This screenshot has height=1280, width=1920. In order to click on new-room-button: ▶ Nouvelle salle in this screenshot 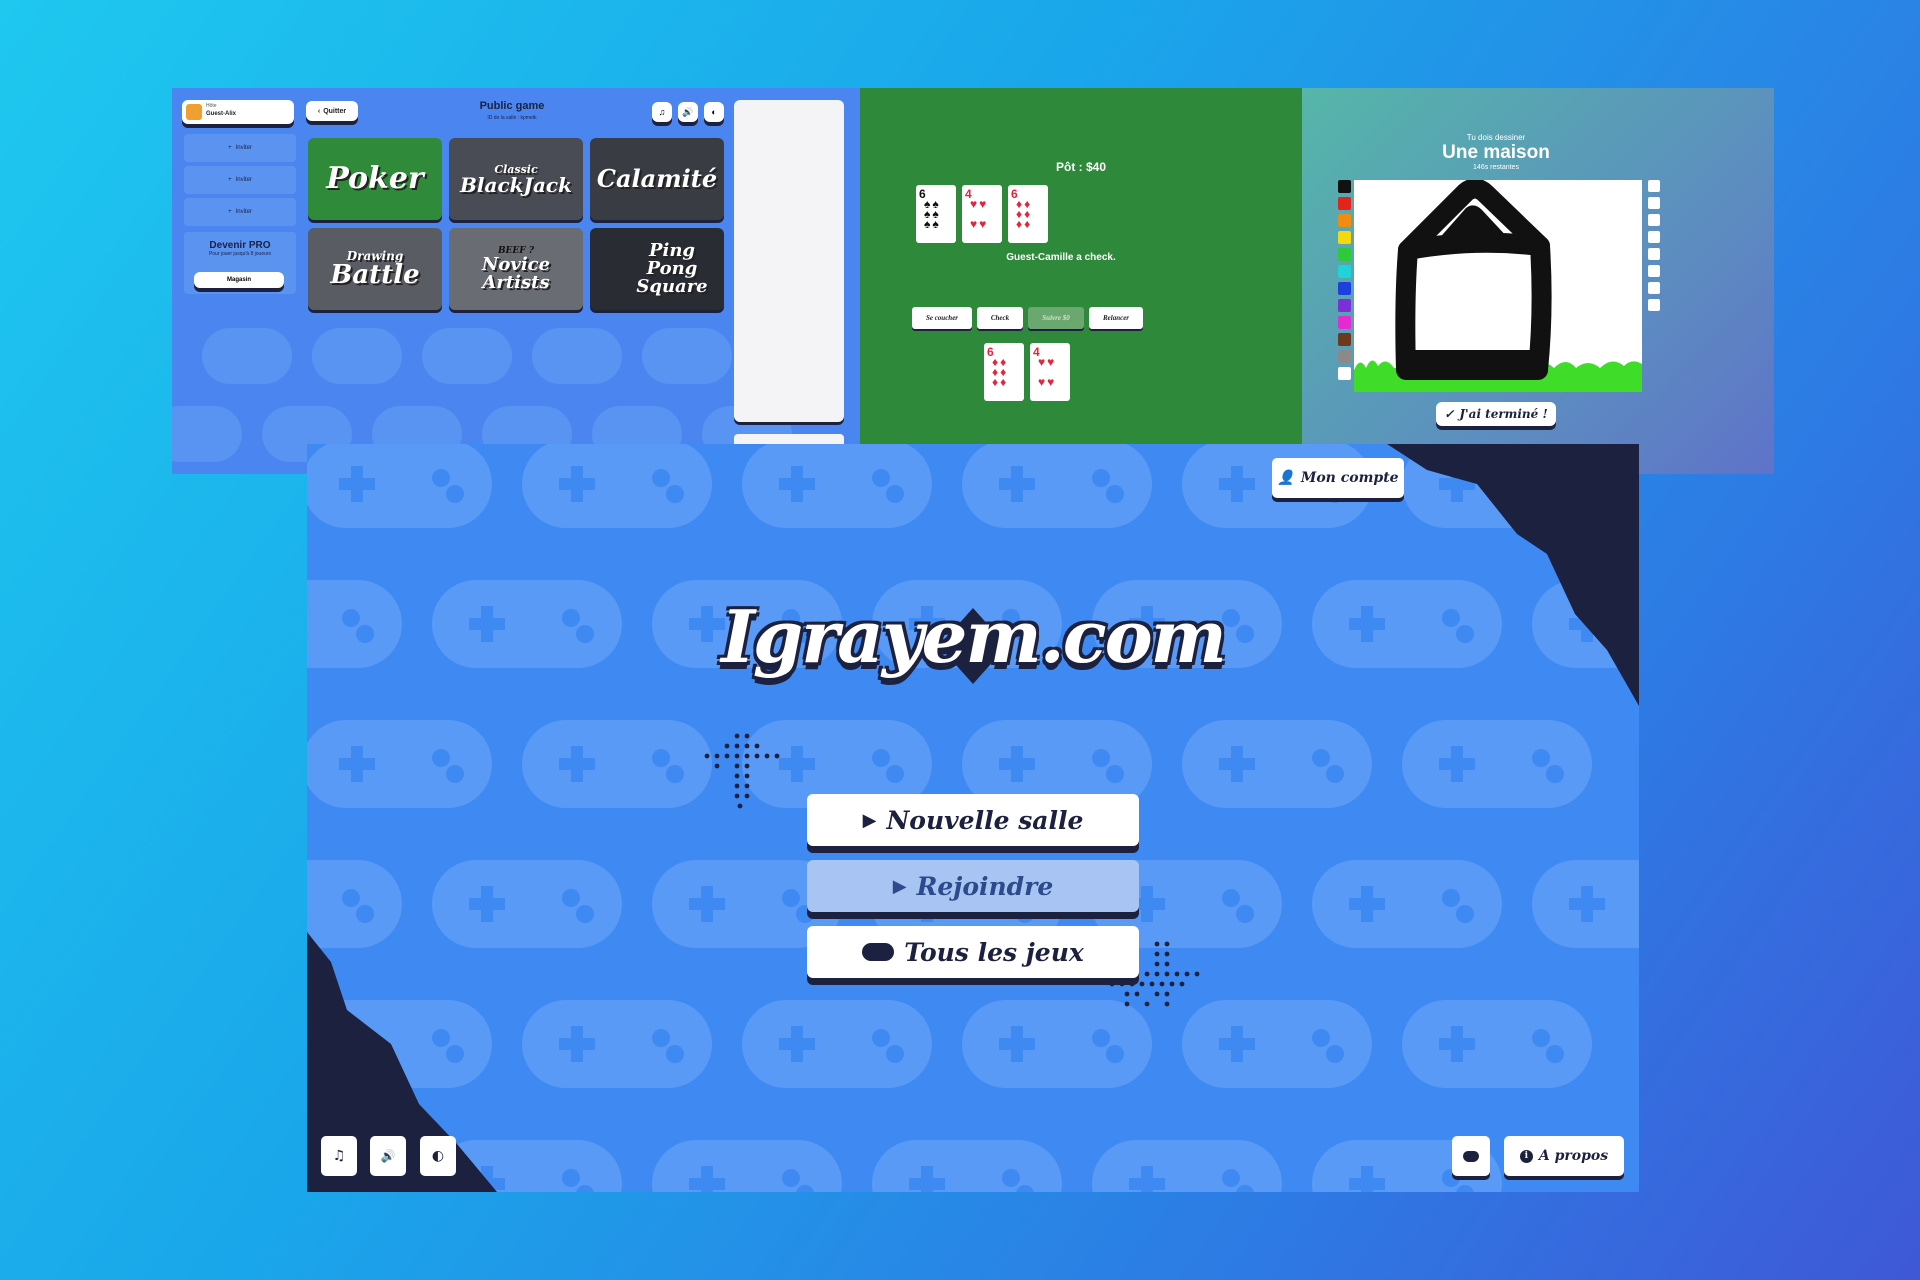, I will do `click(973, 820)`.